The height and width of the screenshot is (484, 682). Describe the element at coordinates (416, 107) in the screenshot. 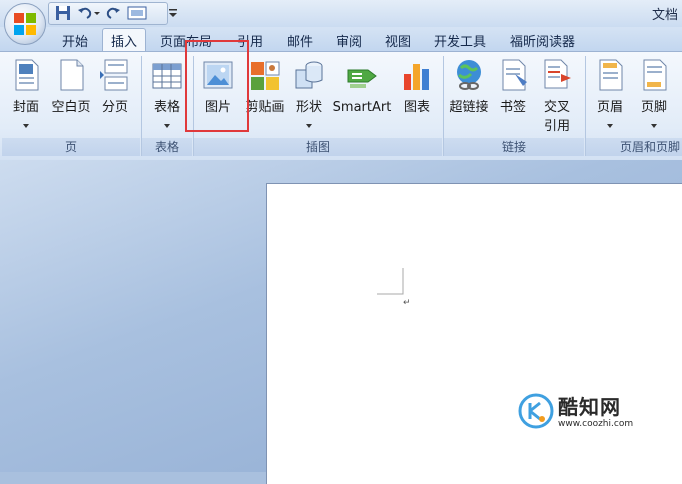

I see `chart-label: 图表` at that location.